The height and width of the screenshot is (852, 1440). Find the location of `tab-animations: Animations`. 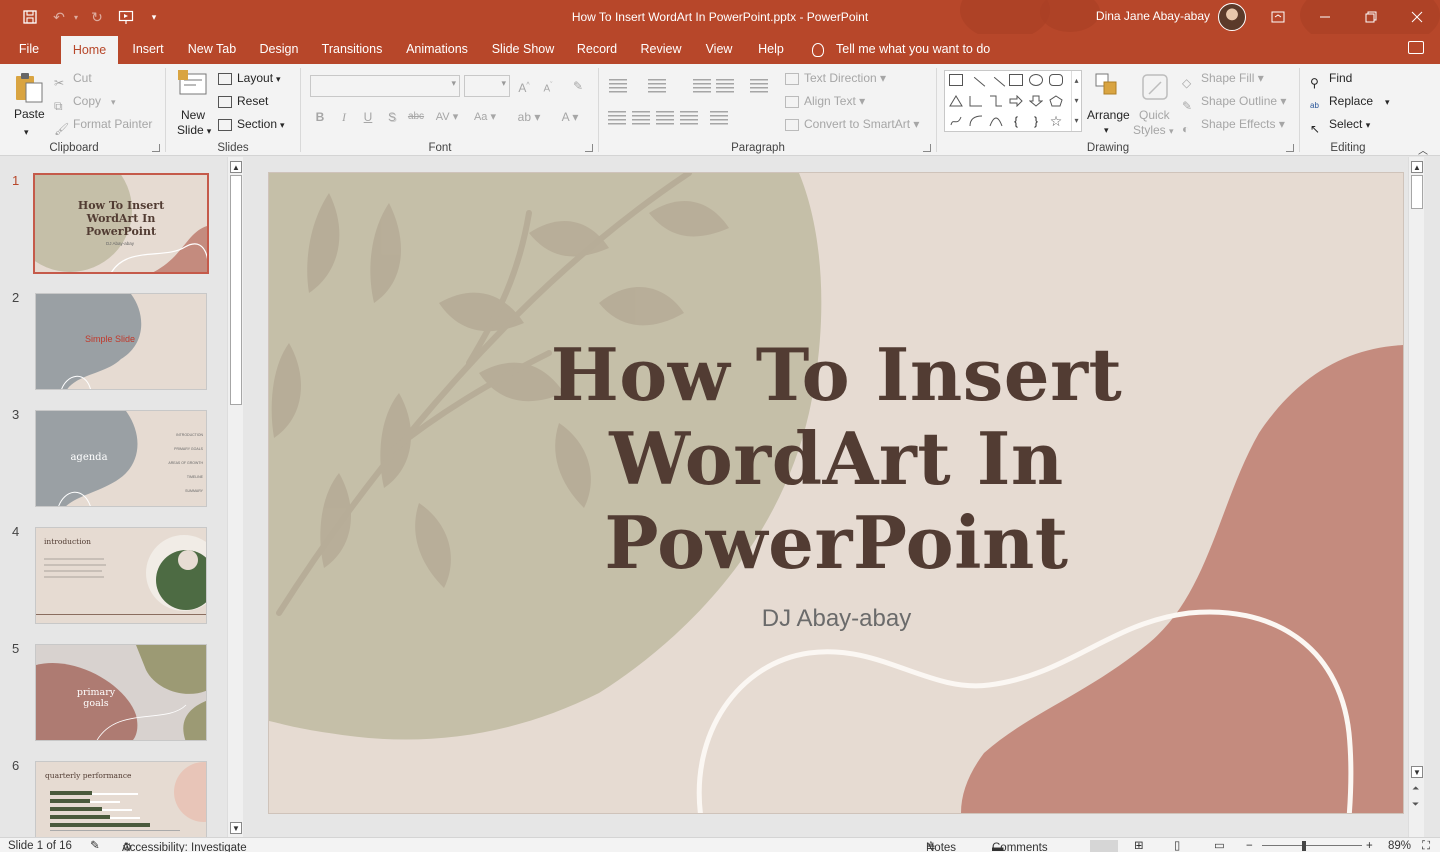

tab-animations: Animations is located at coordinates (437, 49).